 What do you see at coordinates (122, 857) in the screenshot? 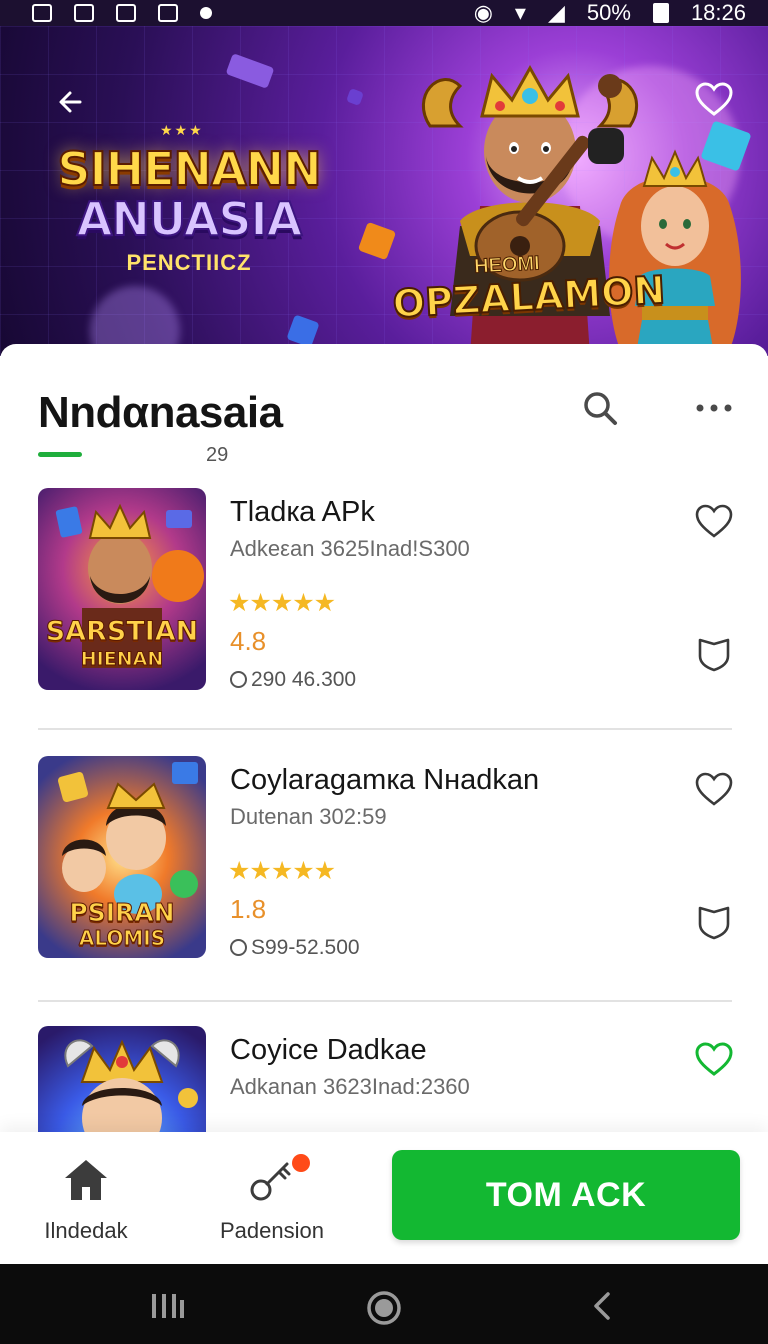
I see `app-thumbnail: PSIRAN ALOMIS` at bounding box center [122, 857].